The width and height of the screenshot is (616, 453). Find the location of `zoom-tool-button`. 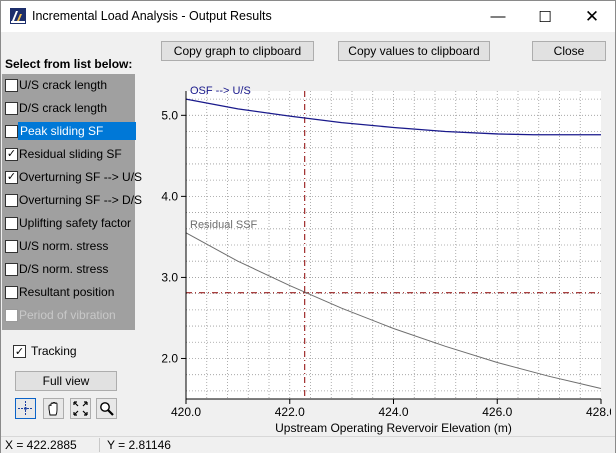

zoom-tool-button is located at coordinates (106, 408).